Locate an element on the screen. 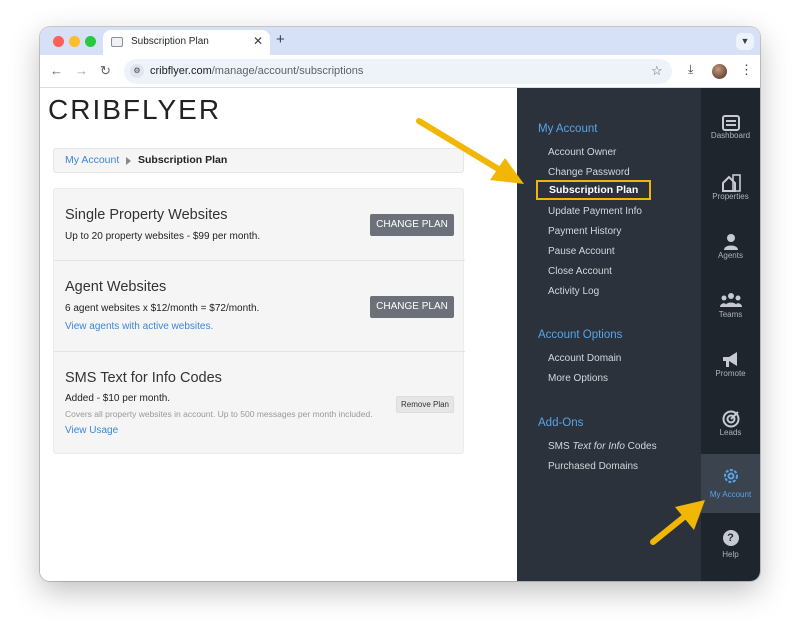  remove-plan-button: Remove Plan is located at coordinates (425, 404).